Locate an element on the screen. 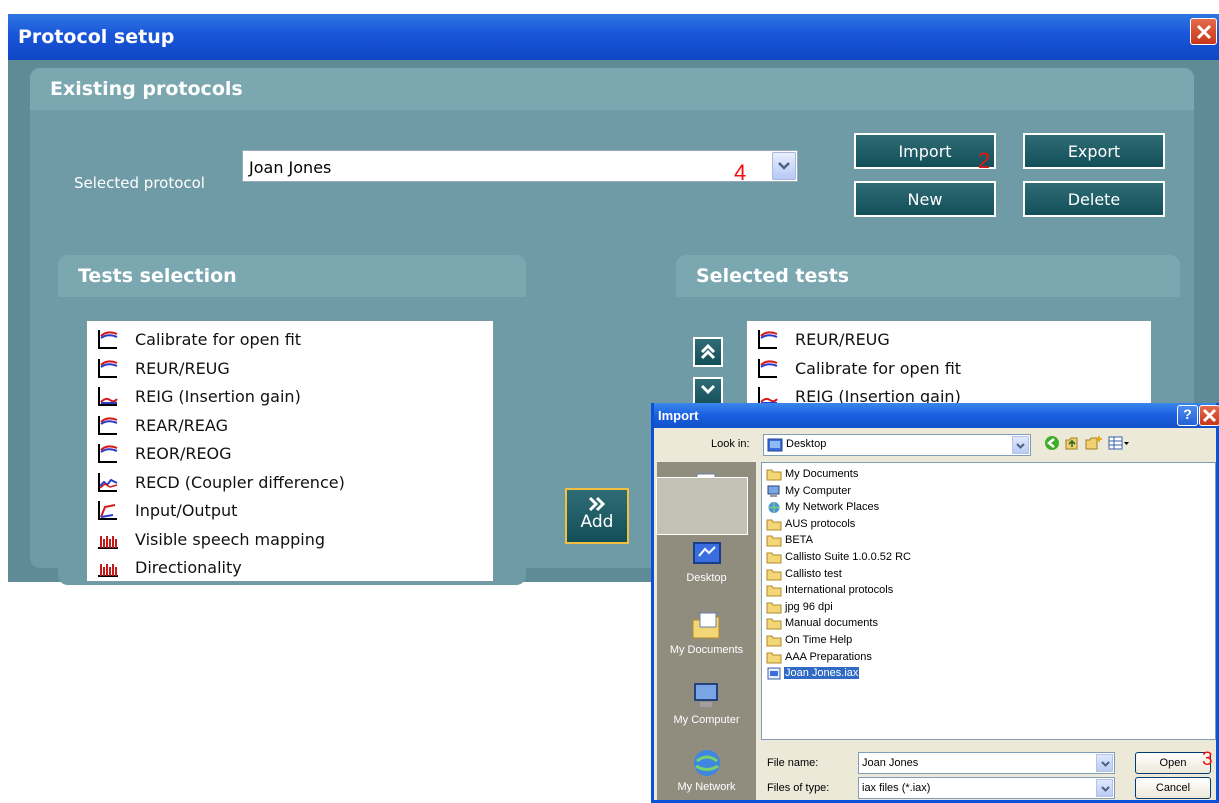  file-name: My Documents is located at coordinates (822, 474).